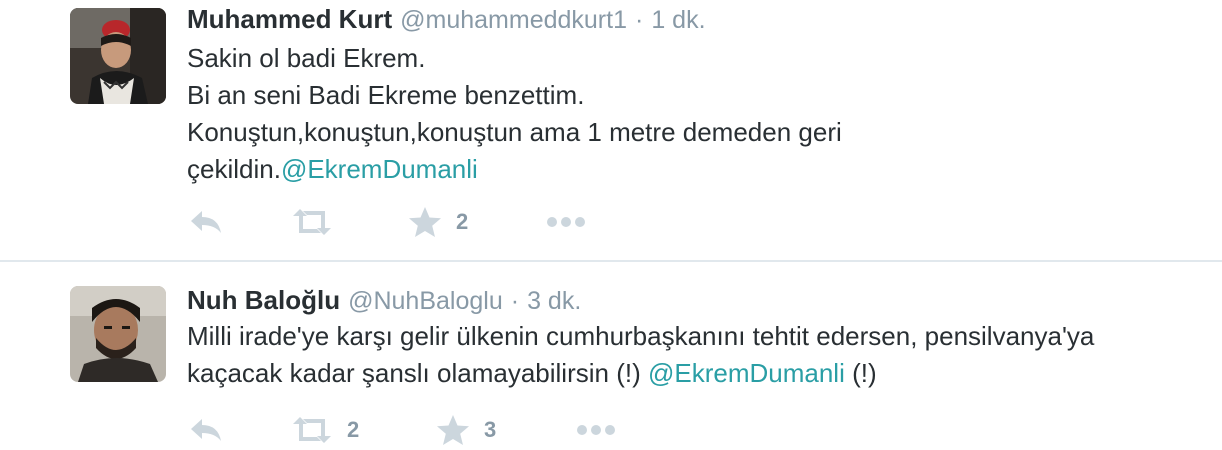 Image resolution: width=1222 pixels, height=450 pixels. I want to click on timestamp: 1 dk., so click(678, 20).